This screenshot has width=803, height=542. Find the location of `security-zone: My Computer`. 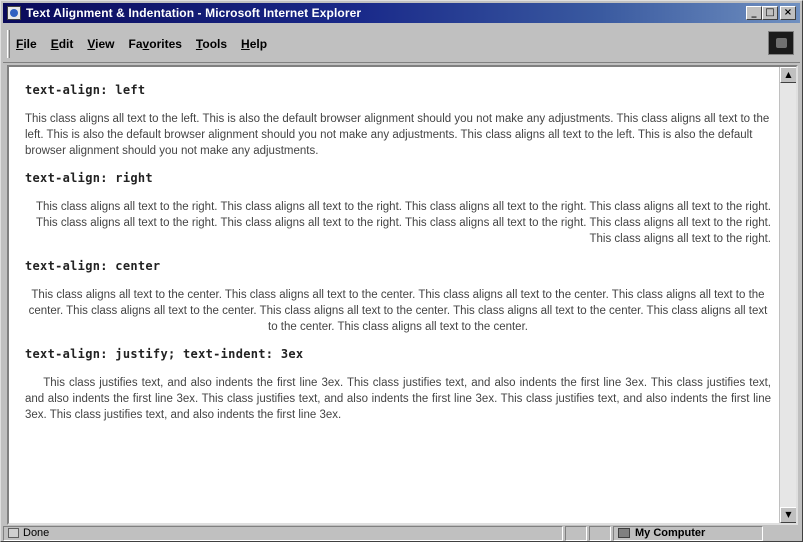

security-zone: My Computer is located at coordinates (688, 533).